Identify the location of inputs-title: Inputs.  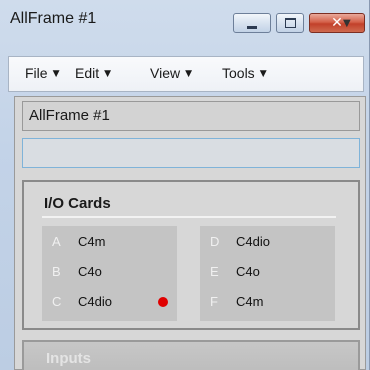
(68, 358).